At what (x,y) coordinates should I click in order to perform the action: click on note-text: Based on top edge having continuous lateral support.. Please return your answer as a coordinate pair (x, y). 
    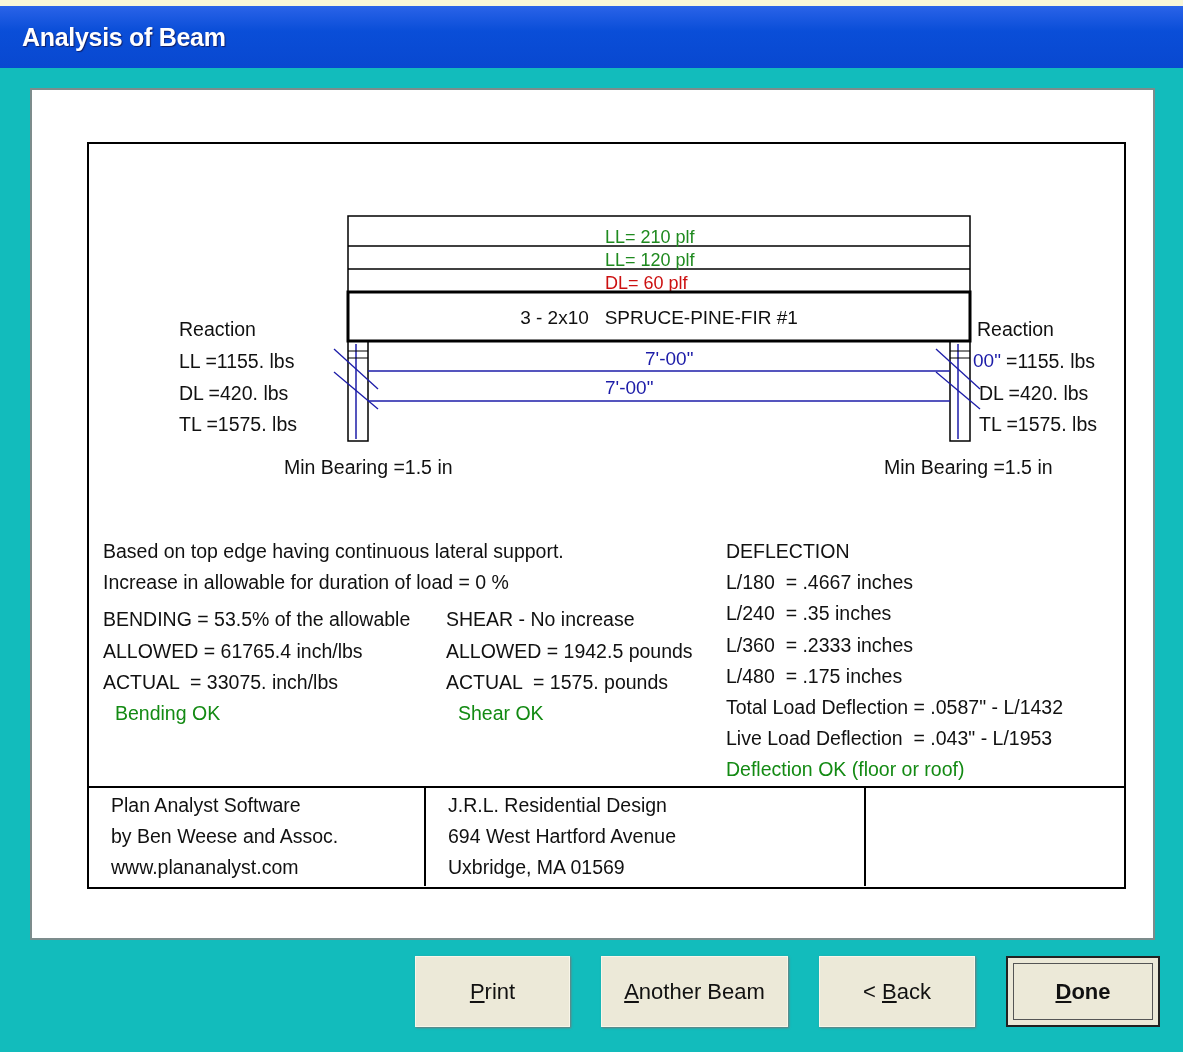
    Looking at the image, I should click on (334, 551).